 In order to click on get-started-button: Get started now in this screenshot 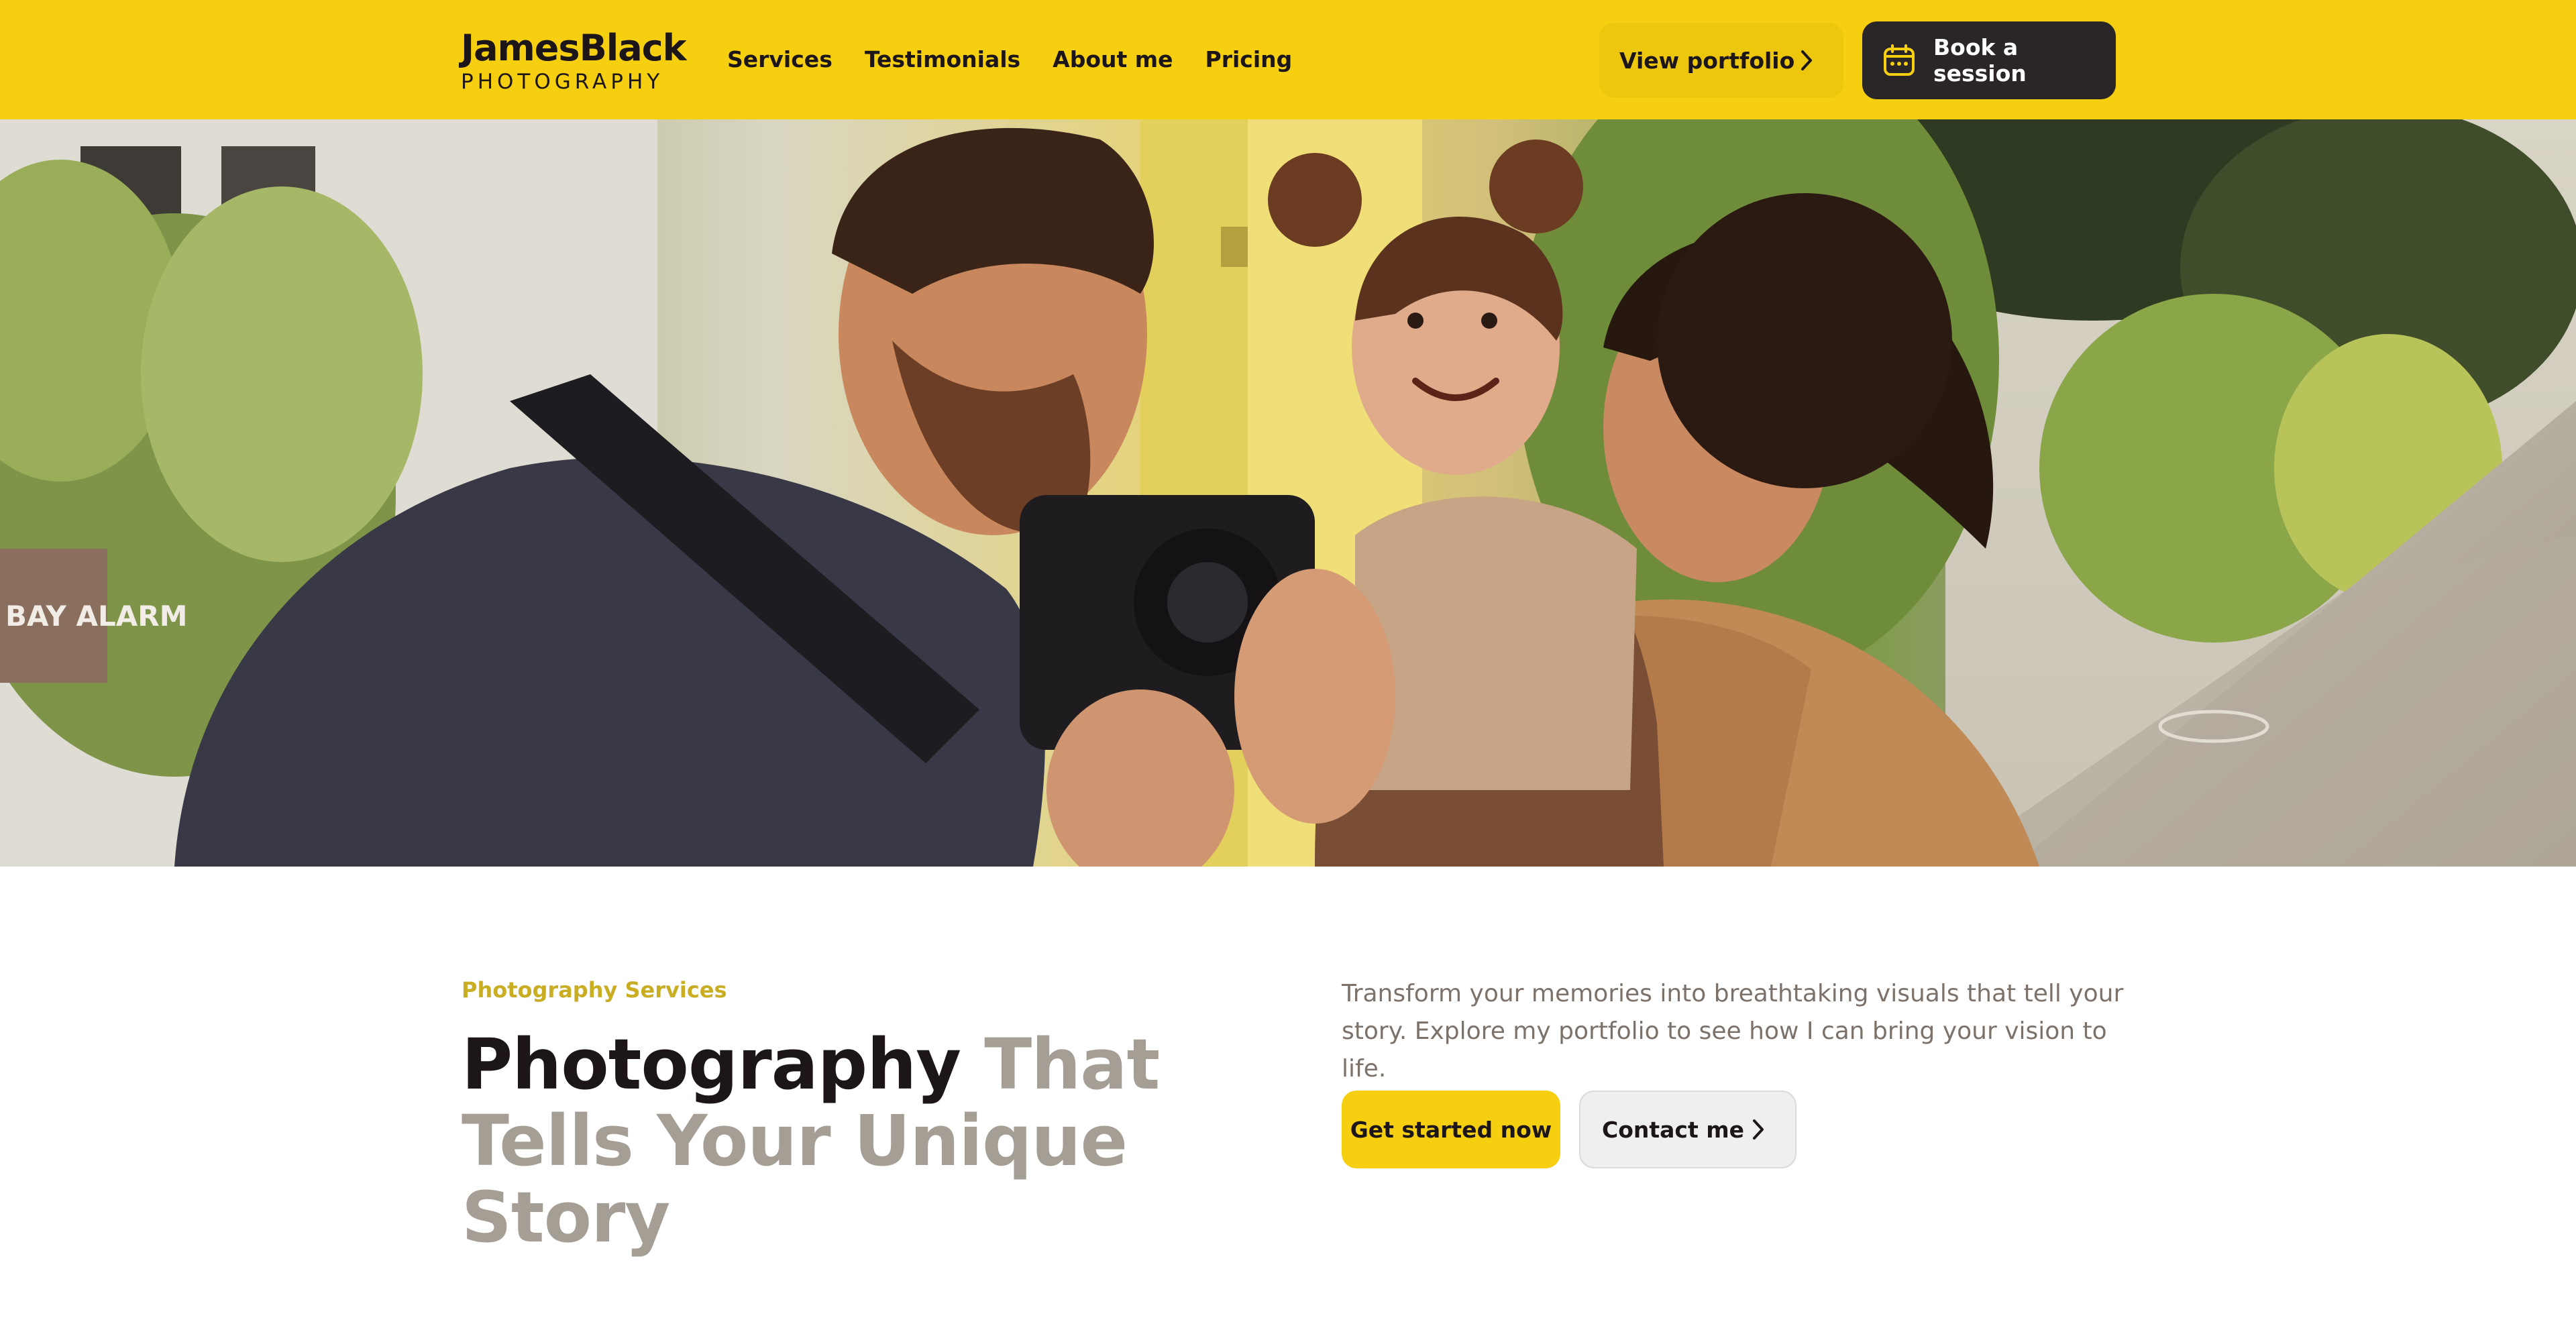, I will do `click(1451, 1129)`.